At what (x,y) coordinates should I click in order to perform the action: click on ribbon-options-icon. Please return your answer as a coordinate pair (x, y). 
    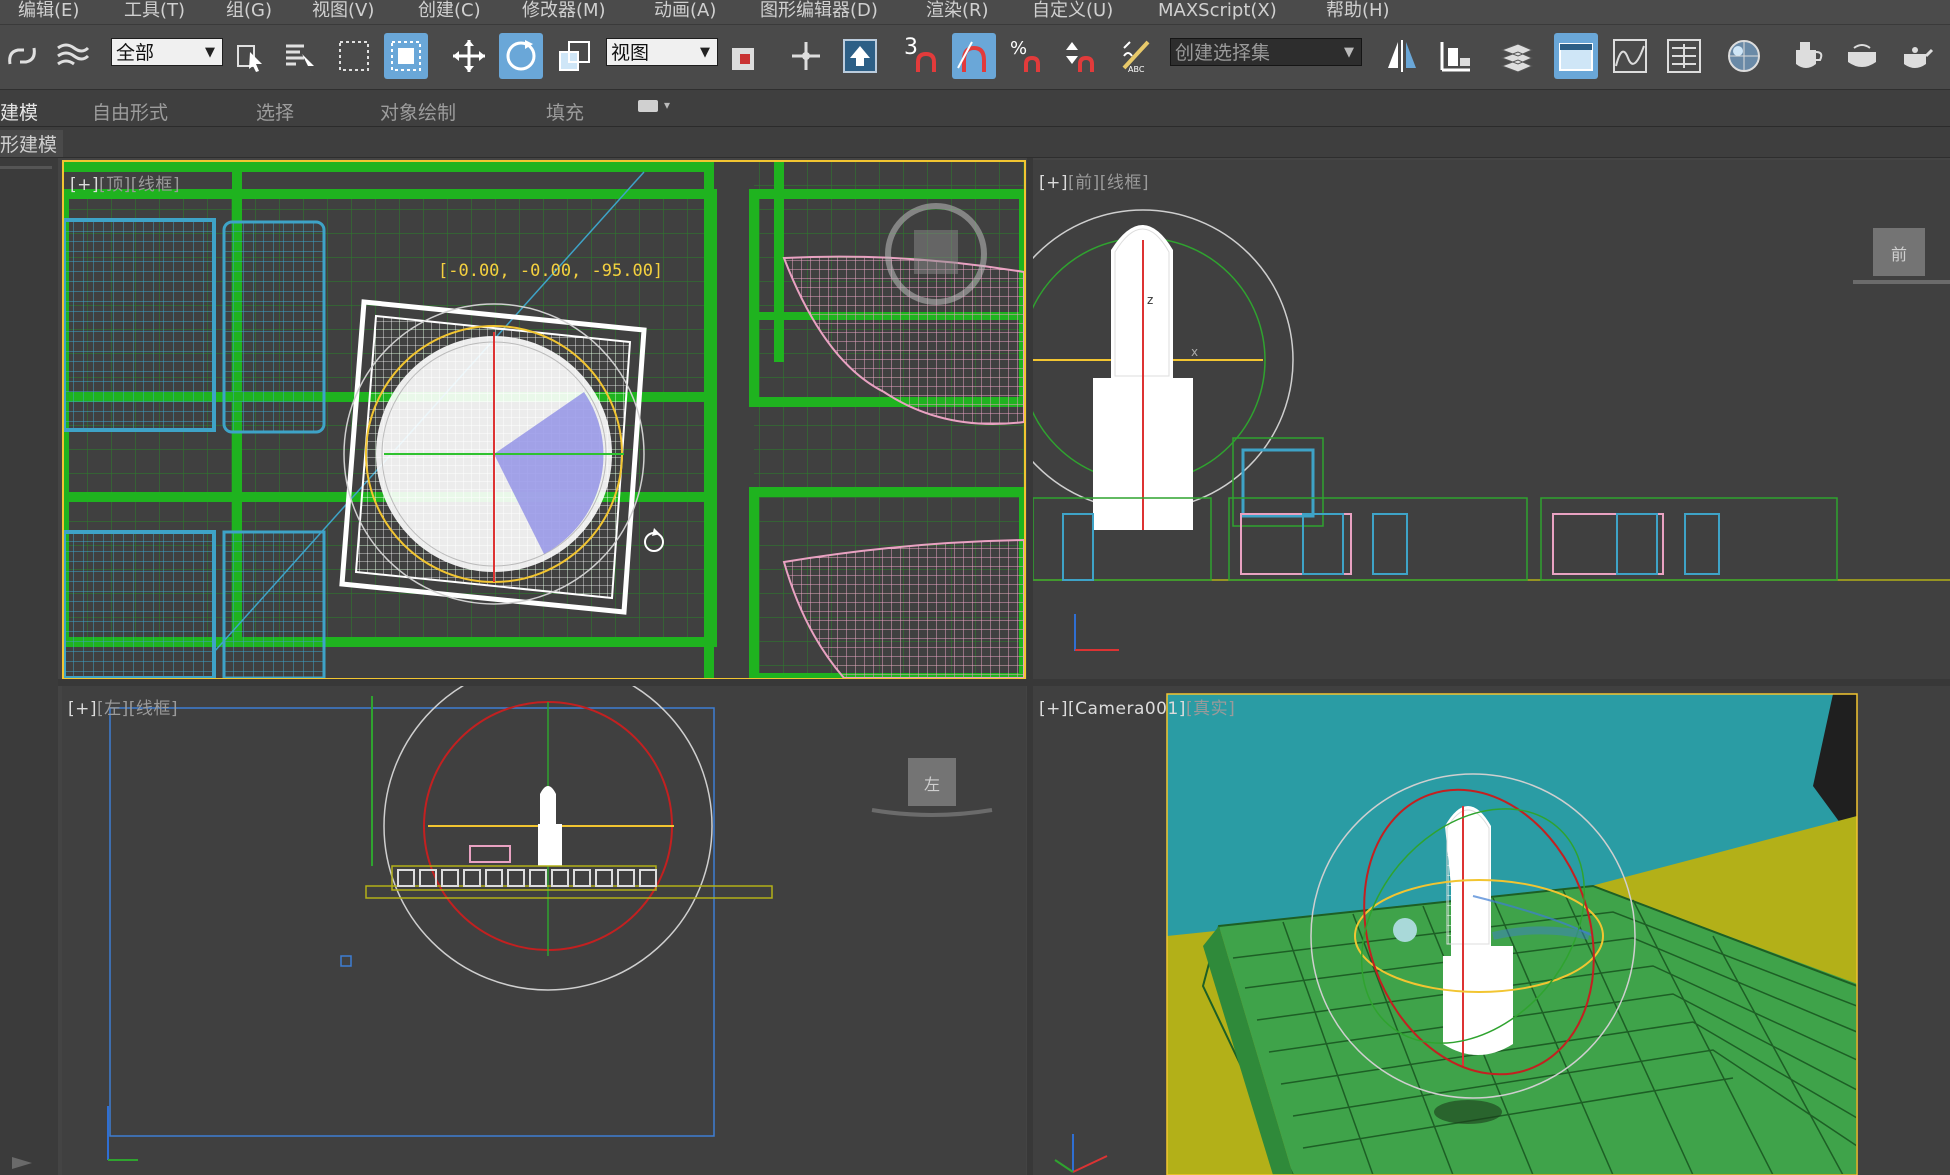
    Looking at the image, I should click on (648, 106).